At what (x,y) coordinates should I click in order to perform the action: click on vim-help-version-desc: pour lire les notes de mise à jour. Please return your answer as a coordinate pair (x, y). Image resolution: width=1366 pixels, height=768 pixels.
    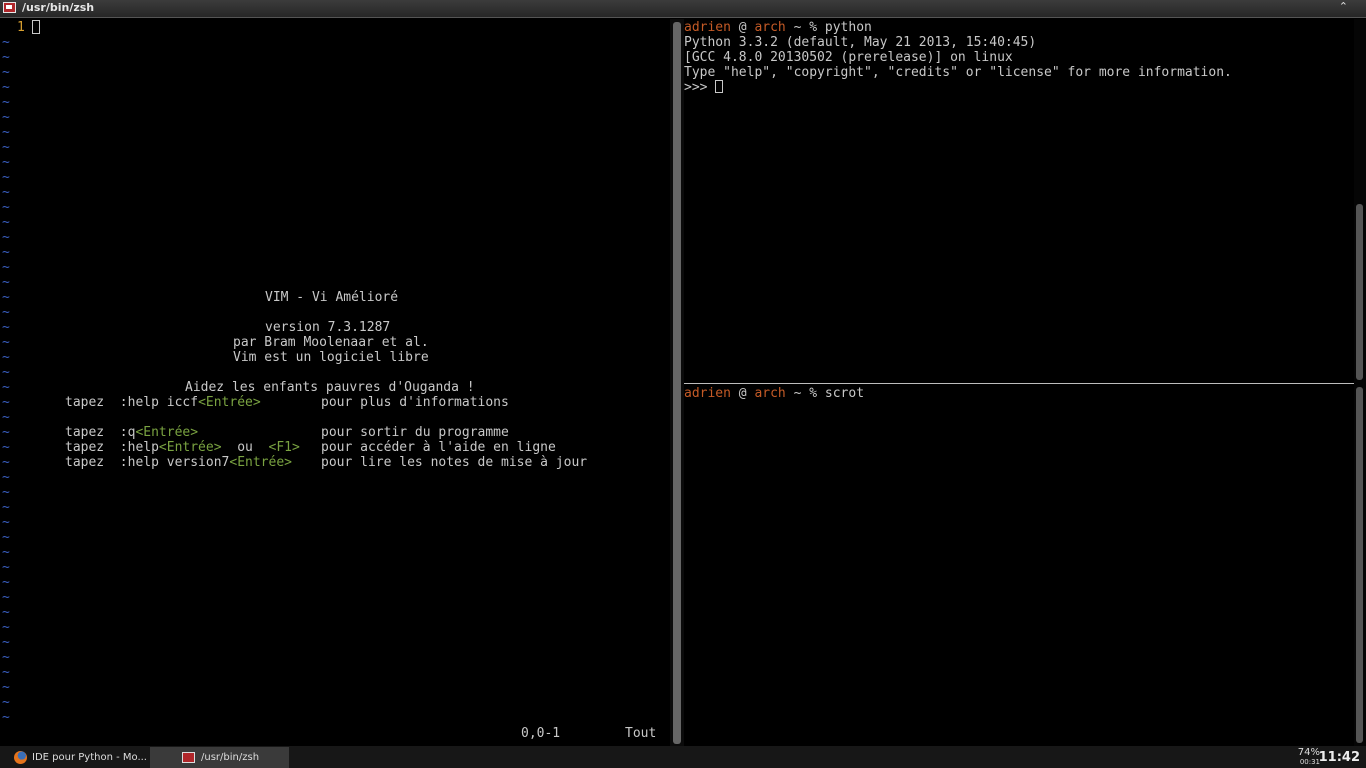
    Looking at the image, I should click on (454, 462).